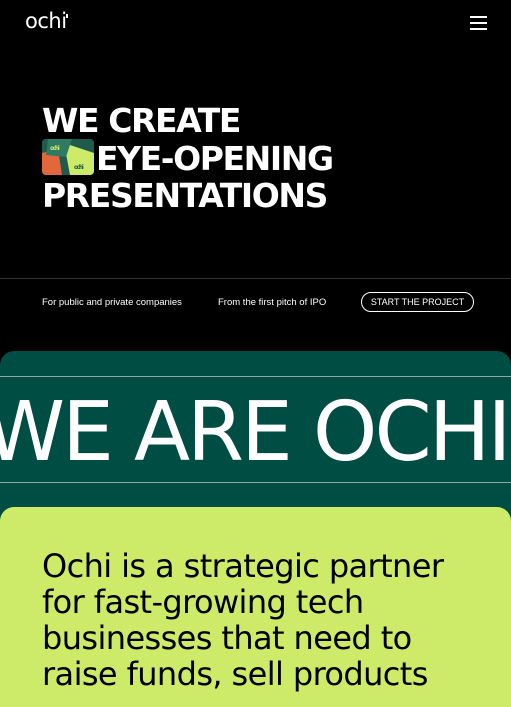  What do you see at coordinates (417, 302) in the screenshot?
I see `start-project-button: START THE PROJECT` at bounding box center [417, 302].